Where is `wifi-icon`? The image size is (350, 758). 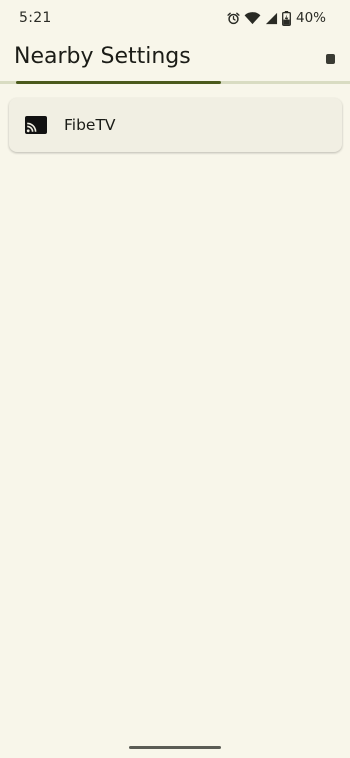 wifi-icon is located at coordinates (252, 18).